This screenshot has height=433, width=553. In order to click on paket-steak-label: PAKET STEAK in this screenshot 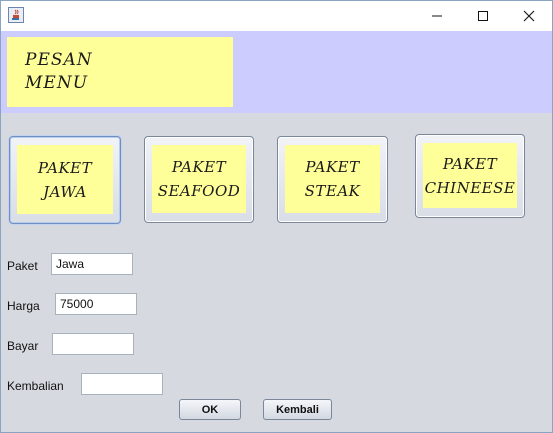, I will do `click(332, 179)`.